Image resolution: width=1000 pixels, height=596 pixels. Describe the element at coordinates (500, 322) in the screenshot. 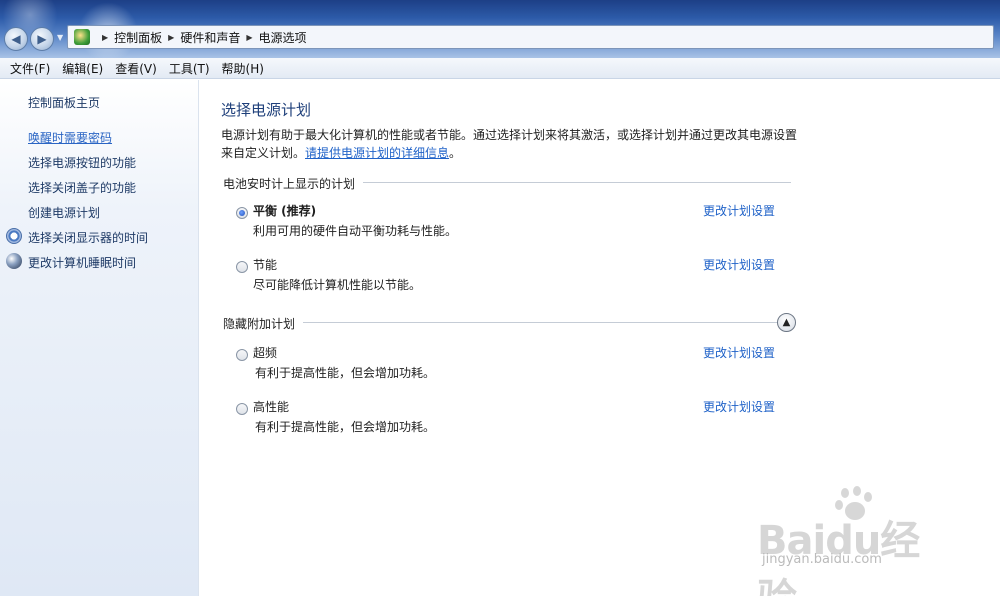

I see `section-divider` at that location.